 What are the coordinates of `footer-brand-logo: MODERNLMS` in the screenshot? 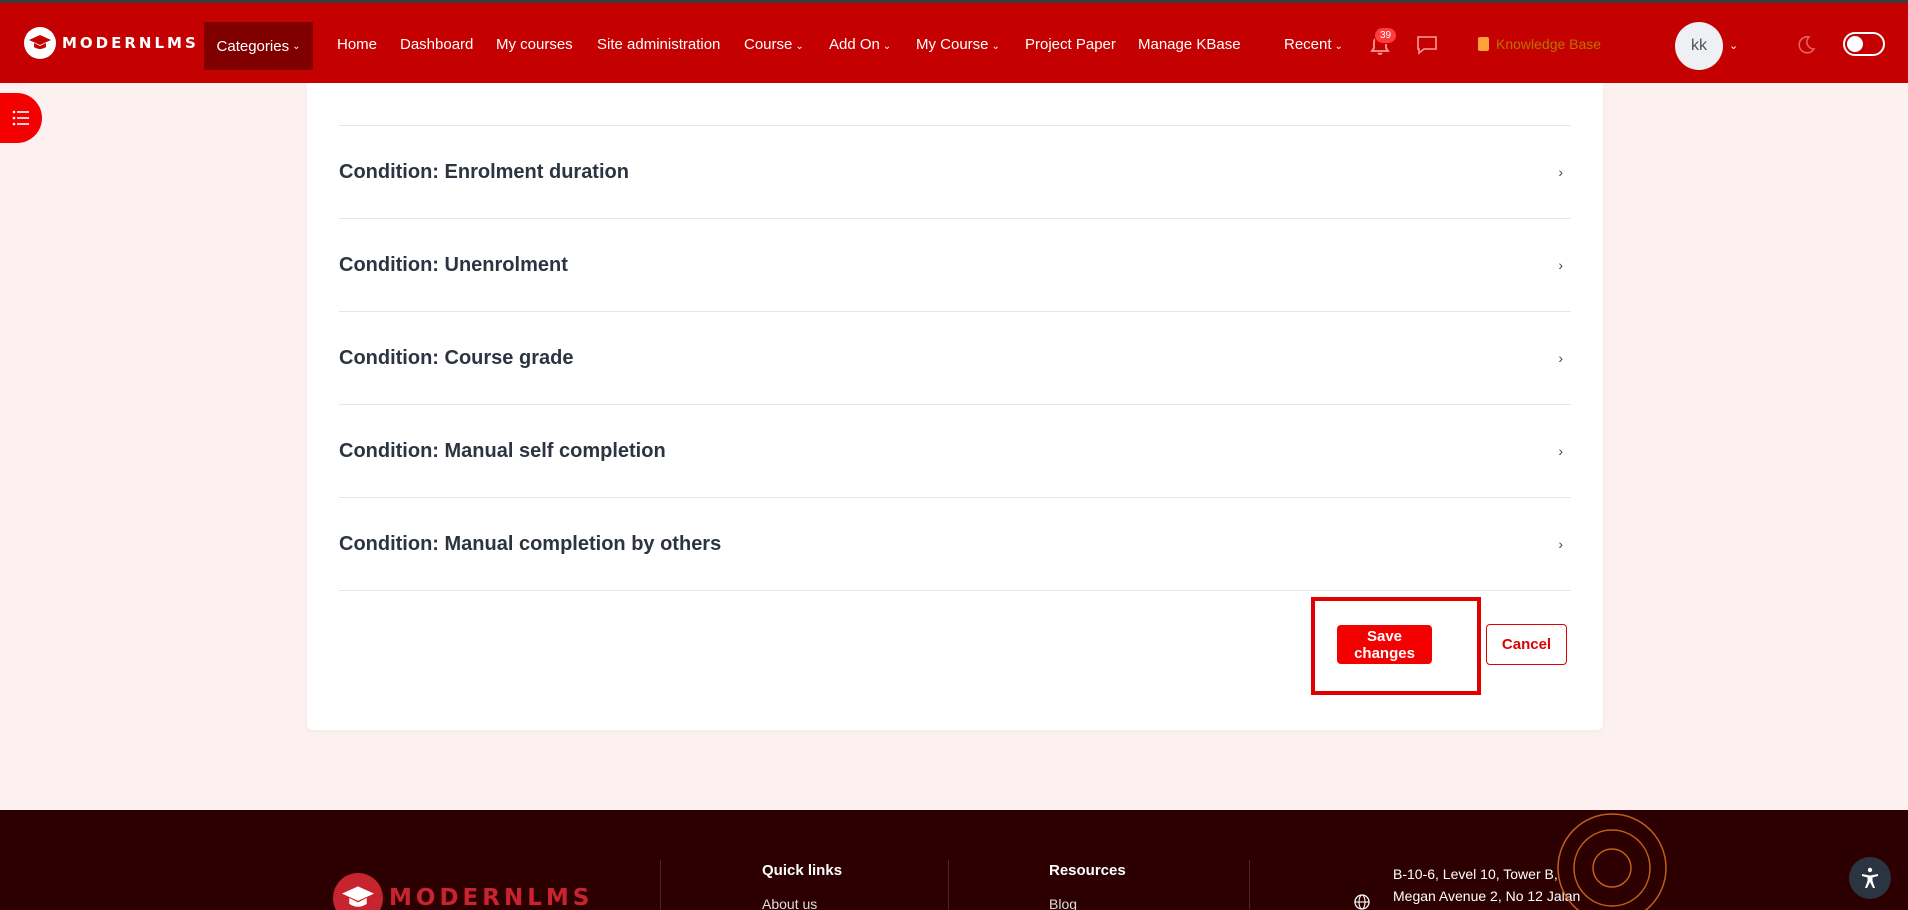 It's located at (463, 891).